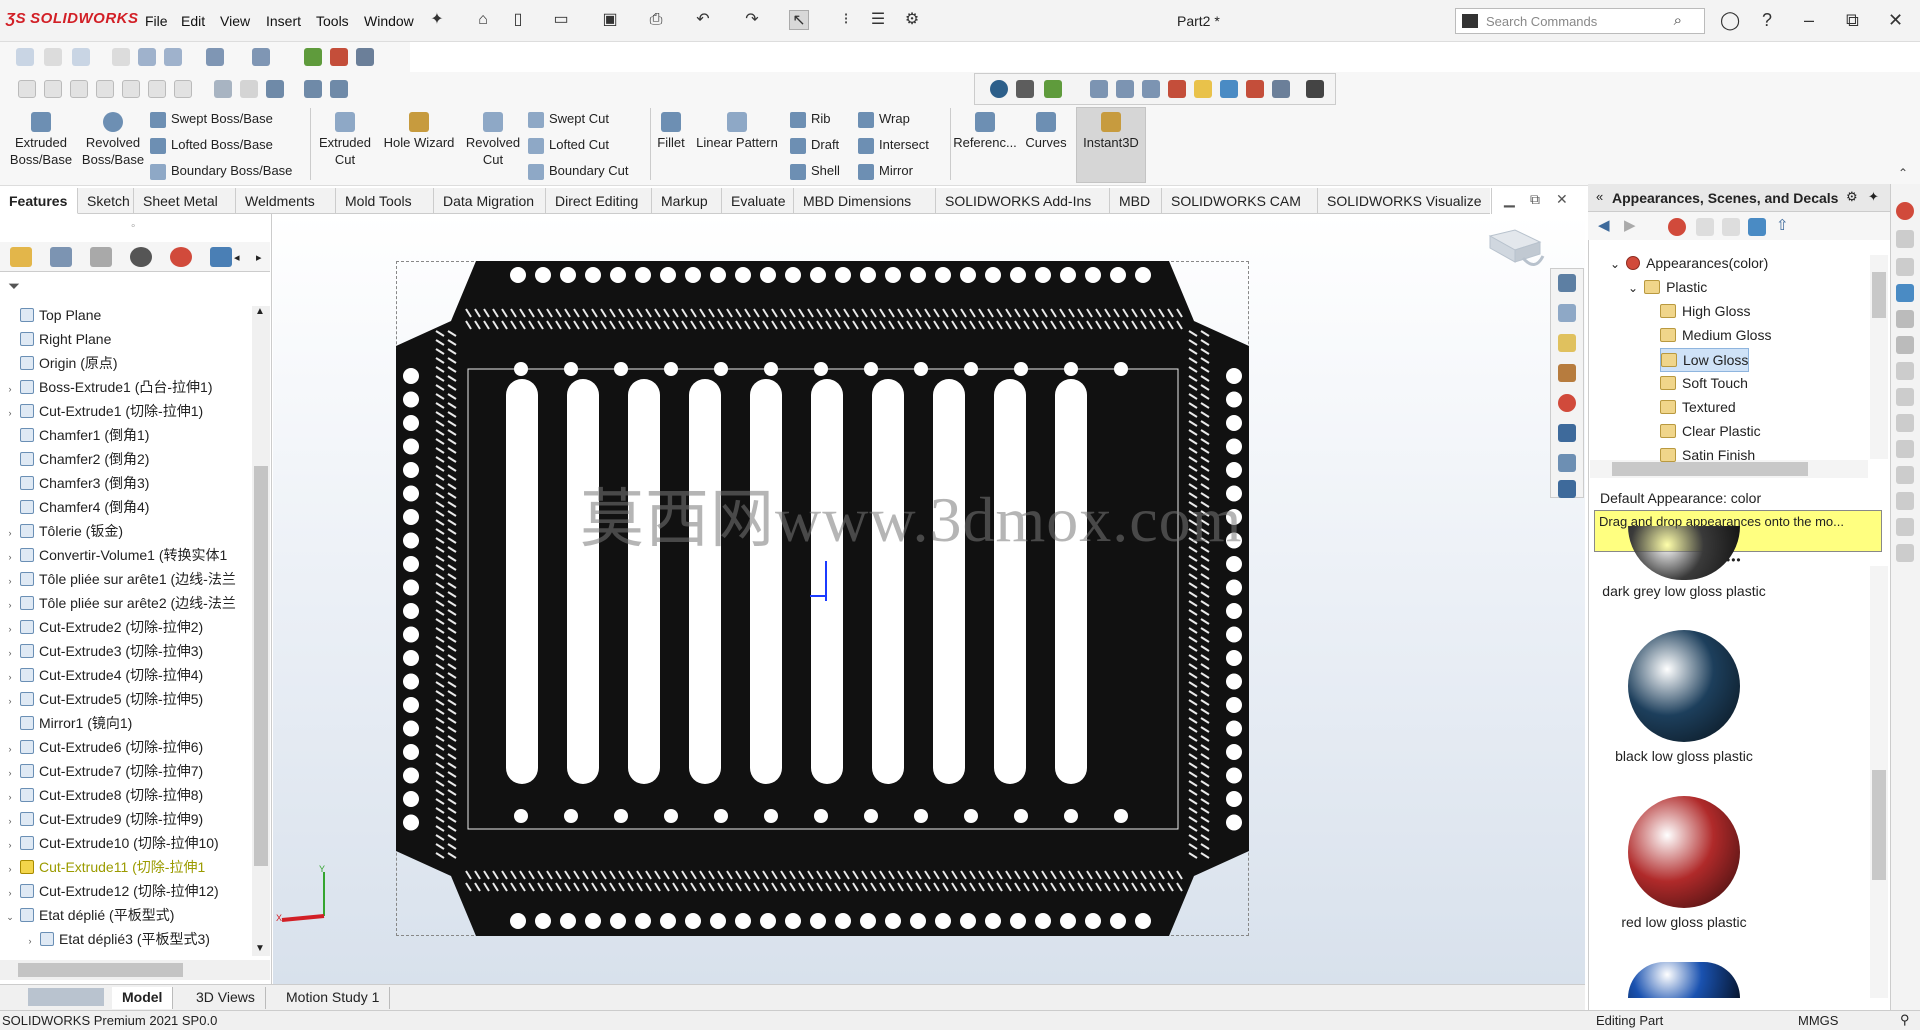  I want to click on tab-mbd: MBD, so click(1136, 201).